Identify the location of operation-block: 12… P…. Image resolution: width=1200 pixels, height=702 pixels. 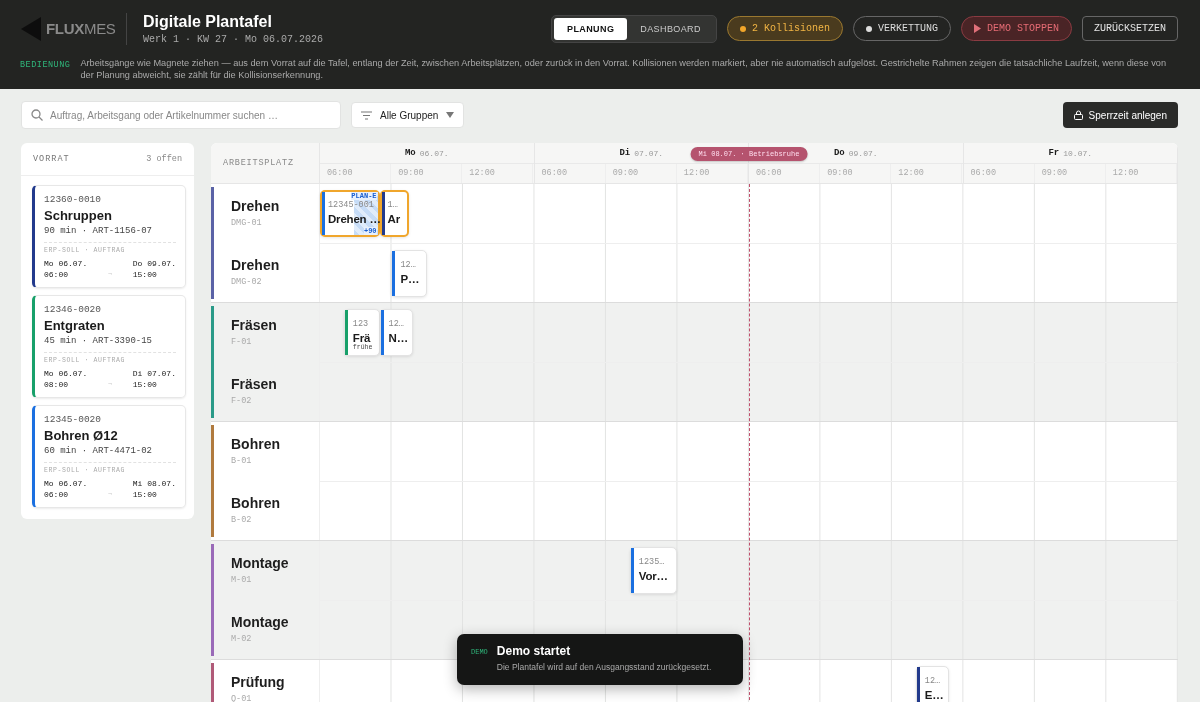
(409, 273).